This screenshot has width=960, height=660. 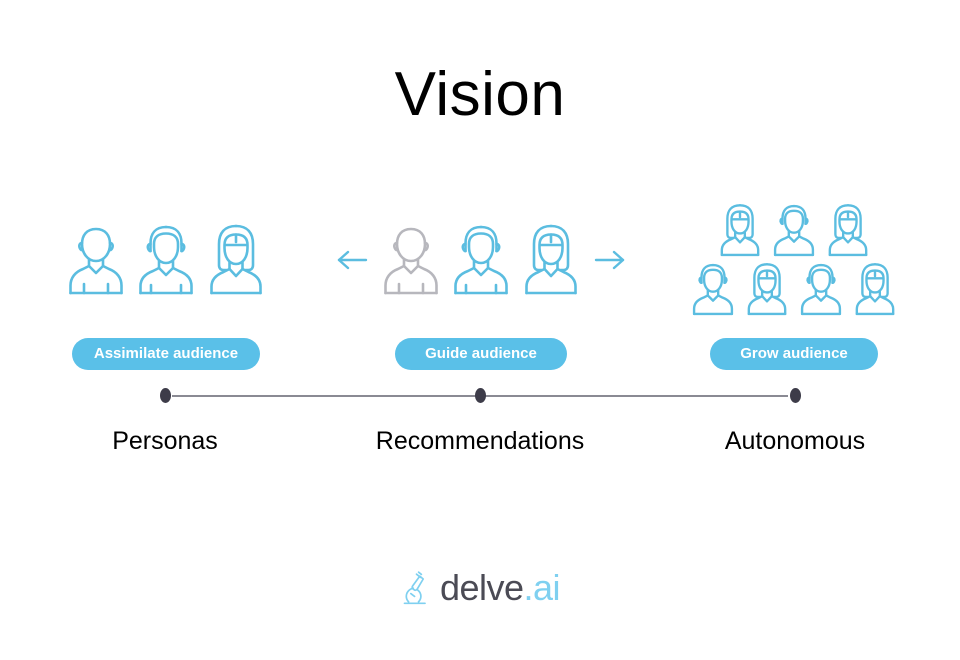 I want to click on stage-recommendations: Guide audience, so click(x=481, y=282).